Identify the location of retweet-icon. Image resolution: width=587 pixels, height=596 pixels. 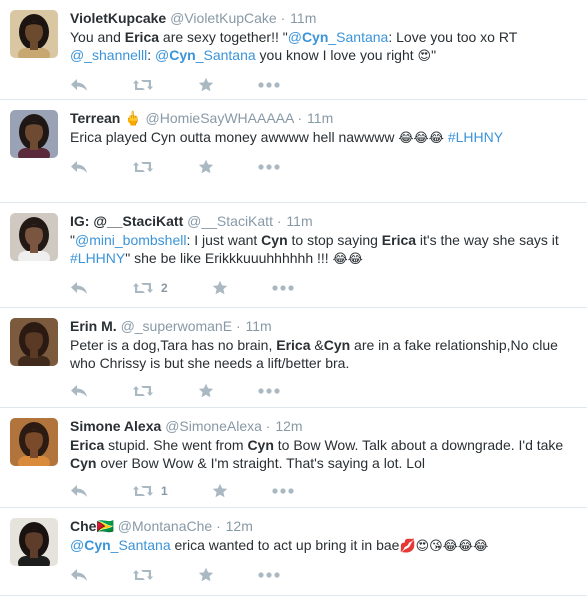
(143, 85).